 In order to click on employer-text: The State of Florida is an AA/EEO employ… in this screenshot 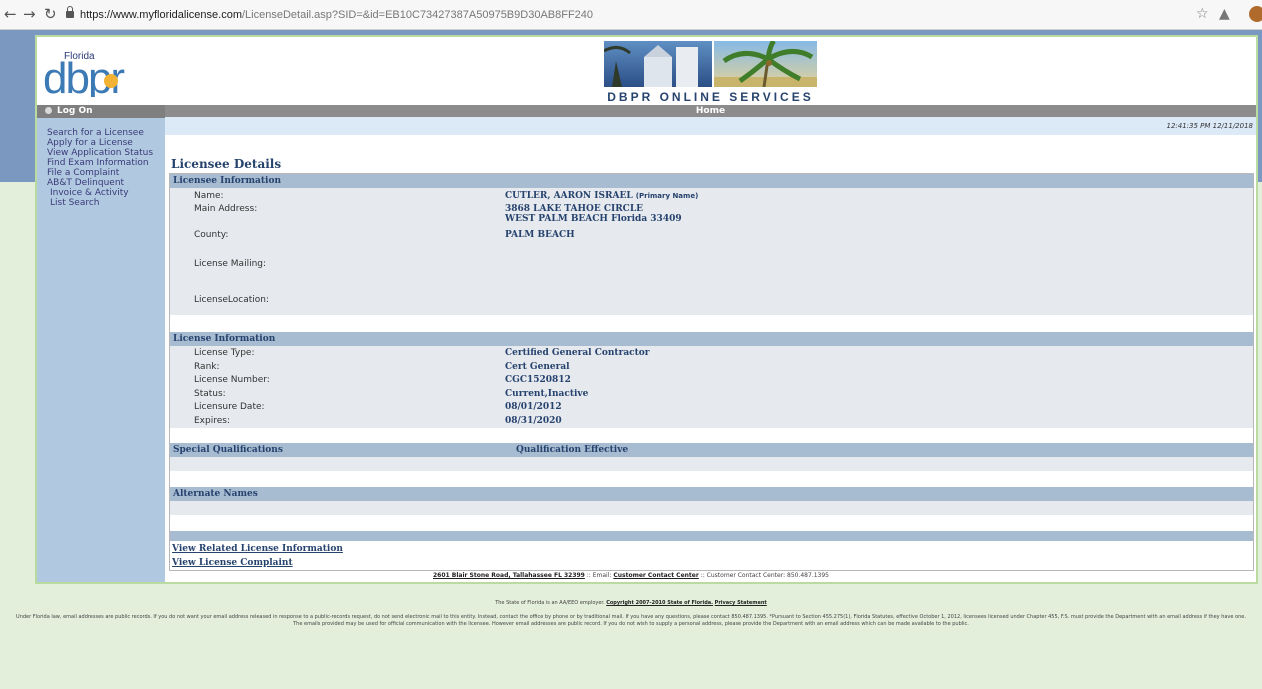, I will do `click(550, 603)`.